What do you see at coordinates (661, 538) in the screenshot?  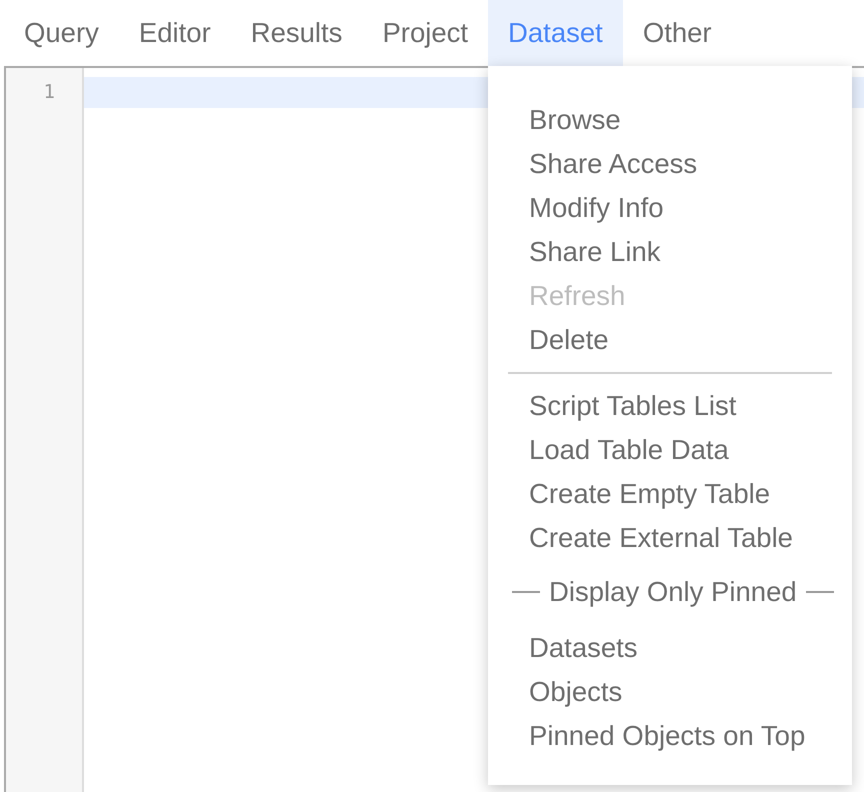 I see `menu-item: Create External Table` at bounding box center [661, 538].